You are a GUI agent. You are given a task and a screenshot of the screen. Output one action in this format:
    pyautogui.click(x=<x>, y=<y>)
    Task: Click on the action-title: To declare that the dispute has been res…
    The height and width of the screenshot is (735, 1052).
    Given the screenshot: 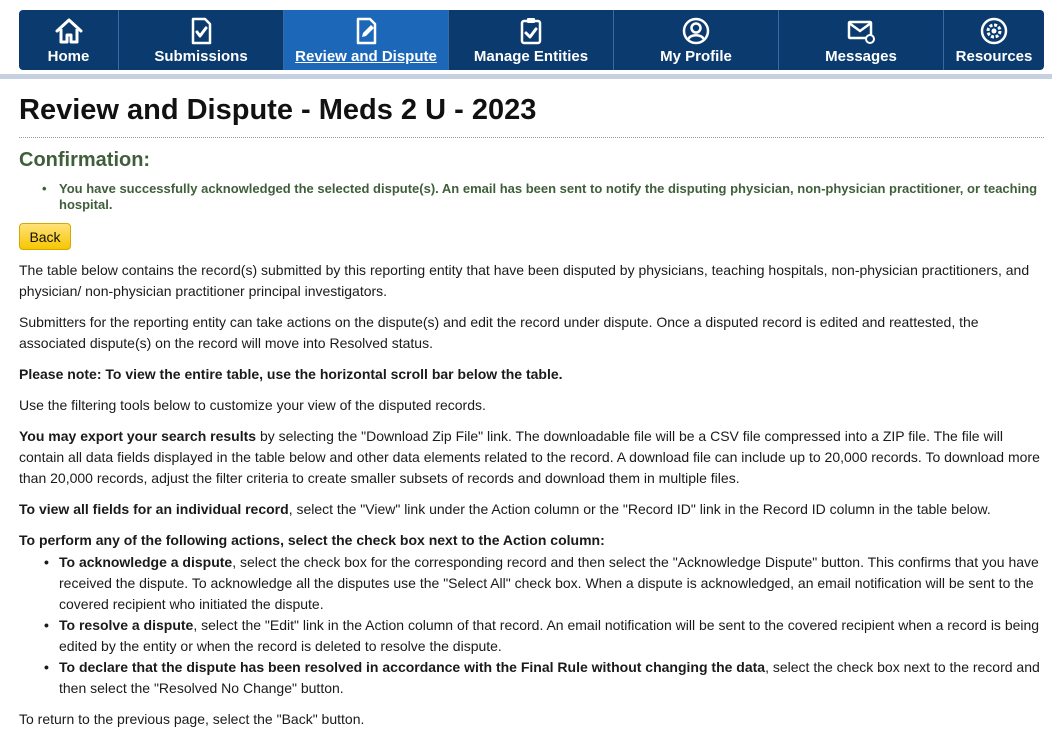 What is the action you would take?
    pyautogui.click(x=412, y=667)
    